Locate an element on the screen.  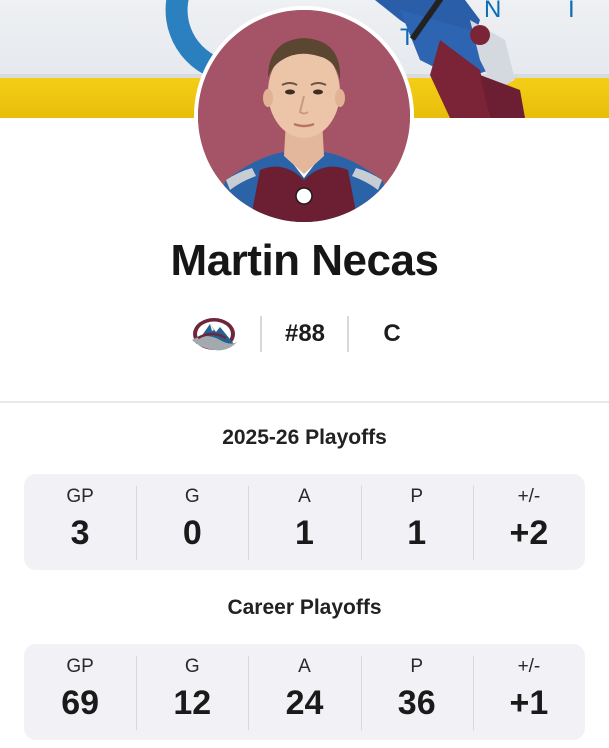
season-playoffs-stats-card: GP 3 G 0 A 1 P 1 +/- +2 is located at coordinates (304, 522).